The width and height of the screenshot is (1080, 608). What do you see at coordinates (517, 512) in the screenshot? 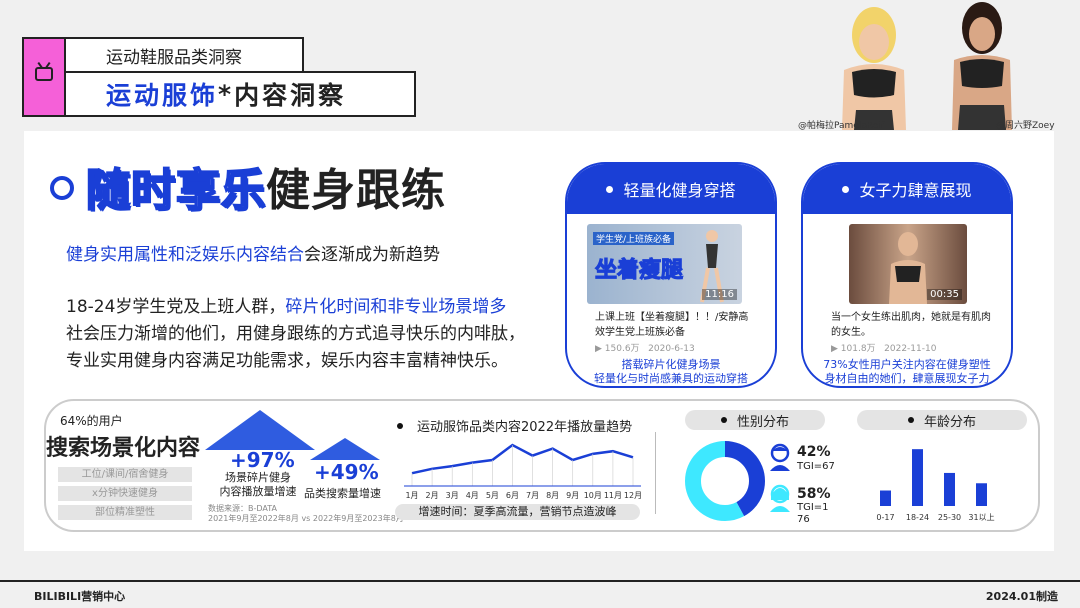
I see `trend-note: 增速时间：夏季高流量，营销节点造波峰` at bounding box center [517, 512].